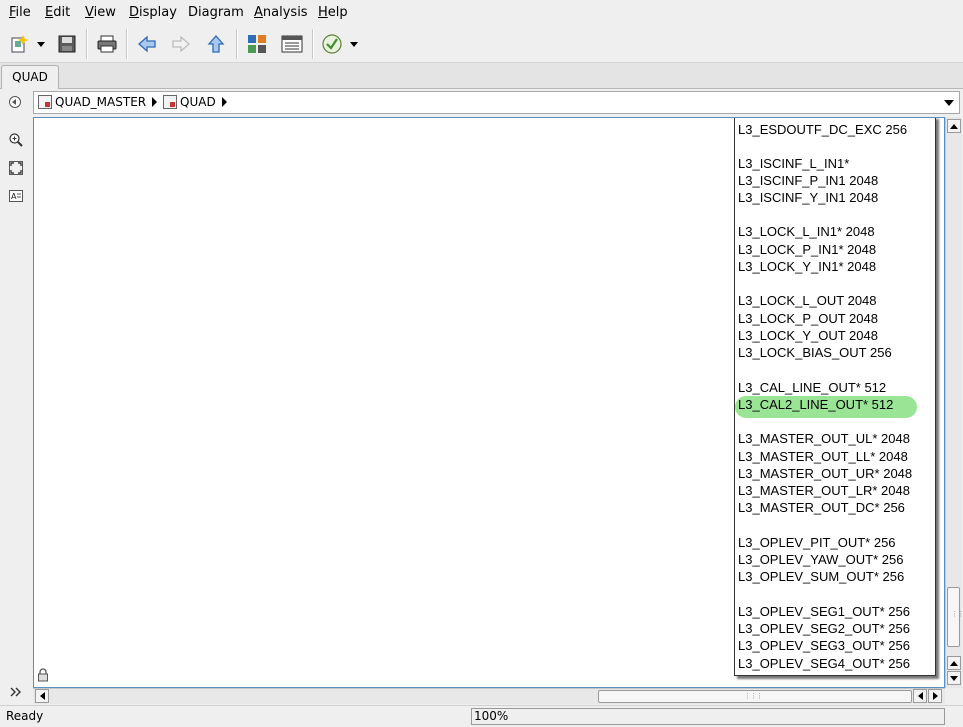 Image resolution: width=963 pixels, height=727 pixels. I want to click on signal-label: L3_MASTER_OUT_DC* 256, so click(821, 507).